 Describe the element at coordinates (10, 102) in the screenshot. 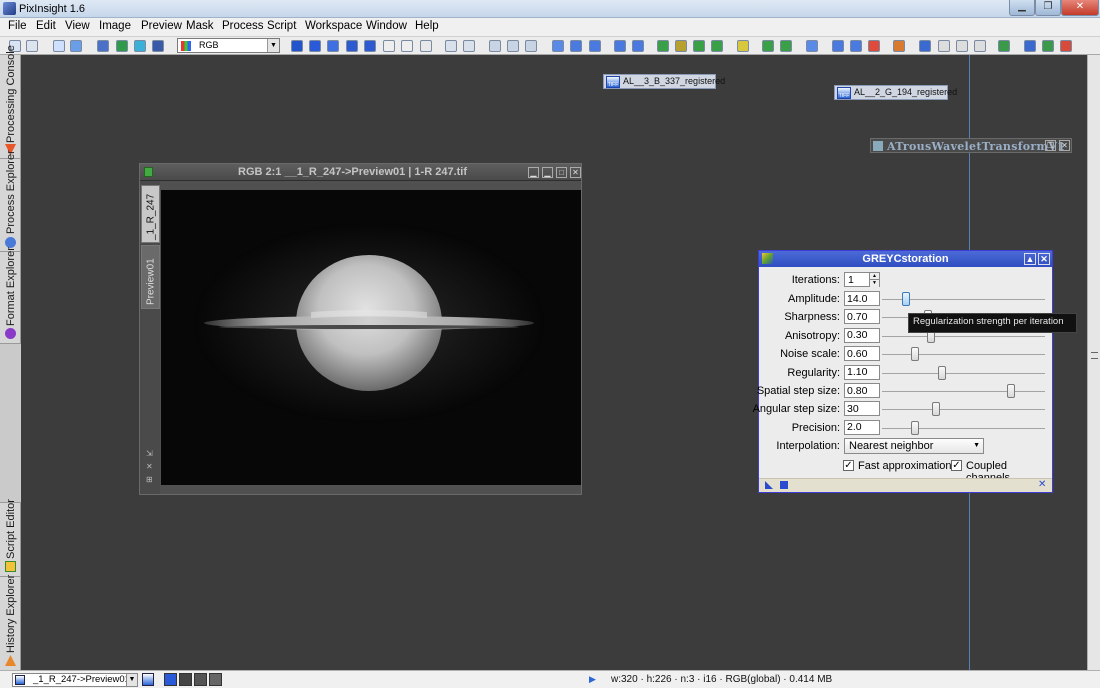

I see `tab-processing-console: Processing Console` at that location.